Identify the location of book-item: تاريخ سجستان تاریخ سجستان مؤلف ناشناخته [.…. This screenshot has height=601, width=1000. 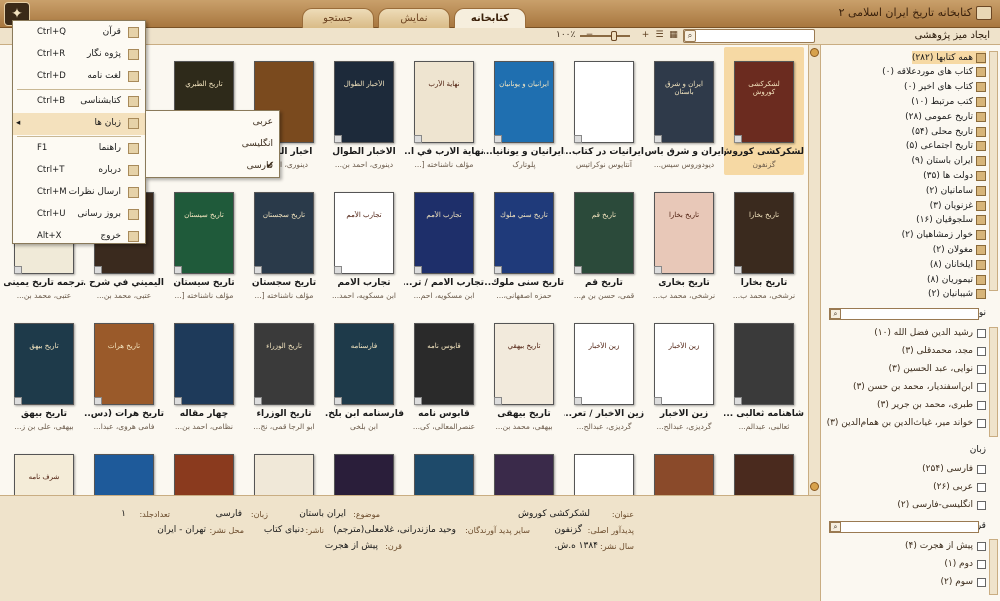
(284, 242).